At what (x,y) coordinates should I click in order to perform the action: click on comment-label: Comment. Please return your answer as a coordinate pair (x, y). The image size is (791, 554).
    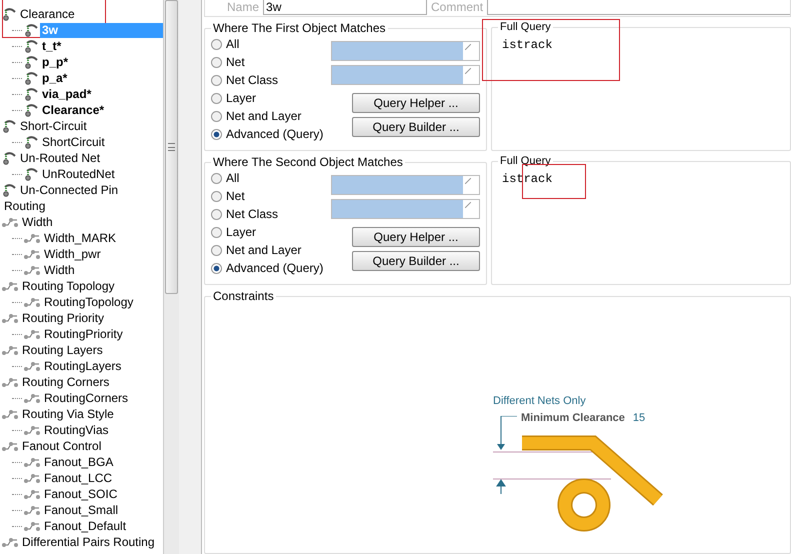
    Looking at the image, I should click on (457, 7).